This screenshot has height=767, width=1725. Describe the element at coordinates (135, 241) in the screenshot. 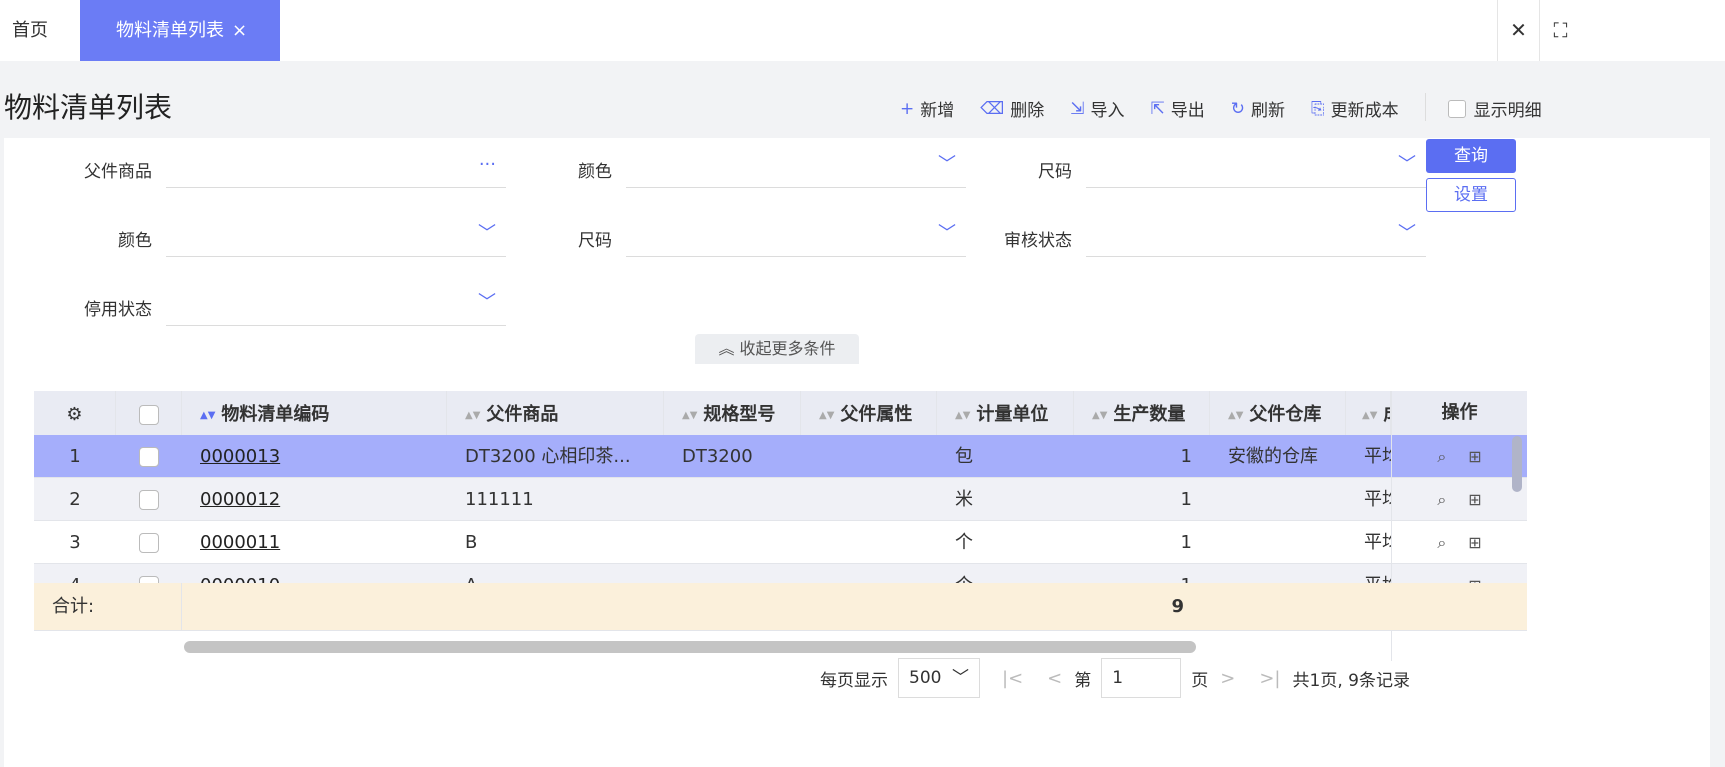

I see `color-label-2: 颜色` at that location.